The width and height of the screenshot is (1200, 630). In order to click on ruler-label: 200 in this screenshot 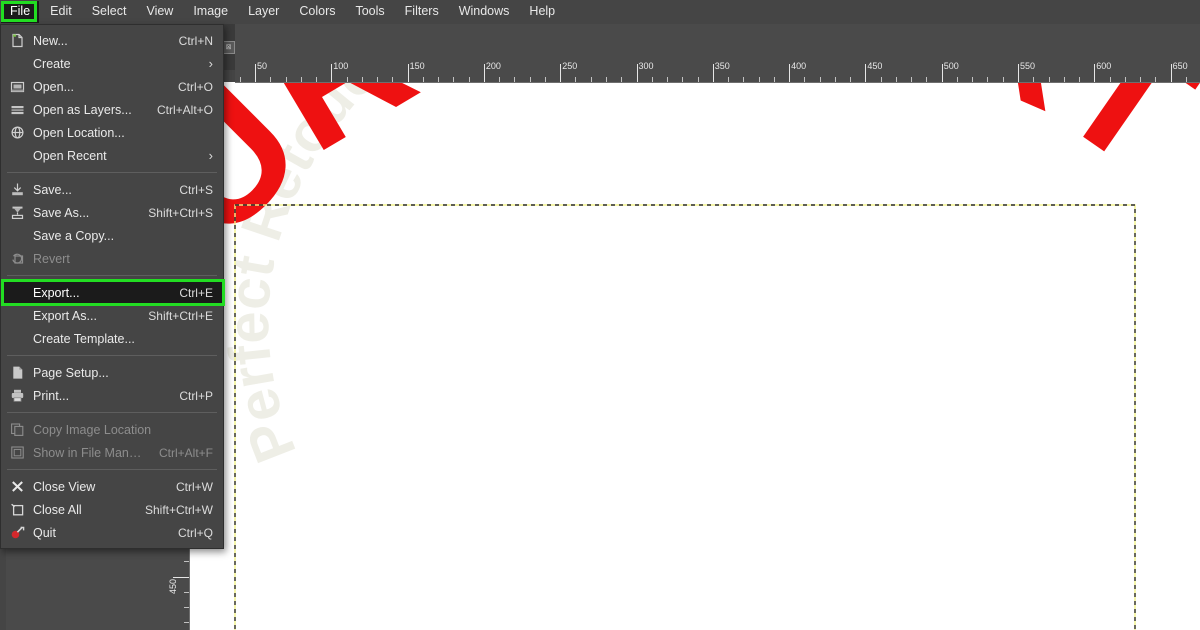, I will do `click(493, 66)`.